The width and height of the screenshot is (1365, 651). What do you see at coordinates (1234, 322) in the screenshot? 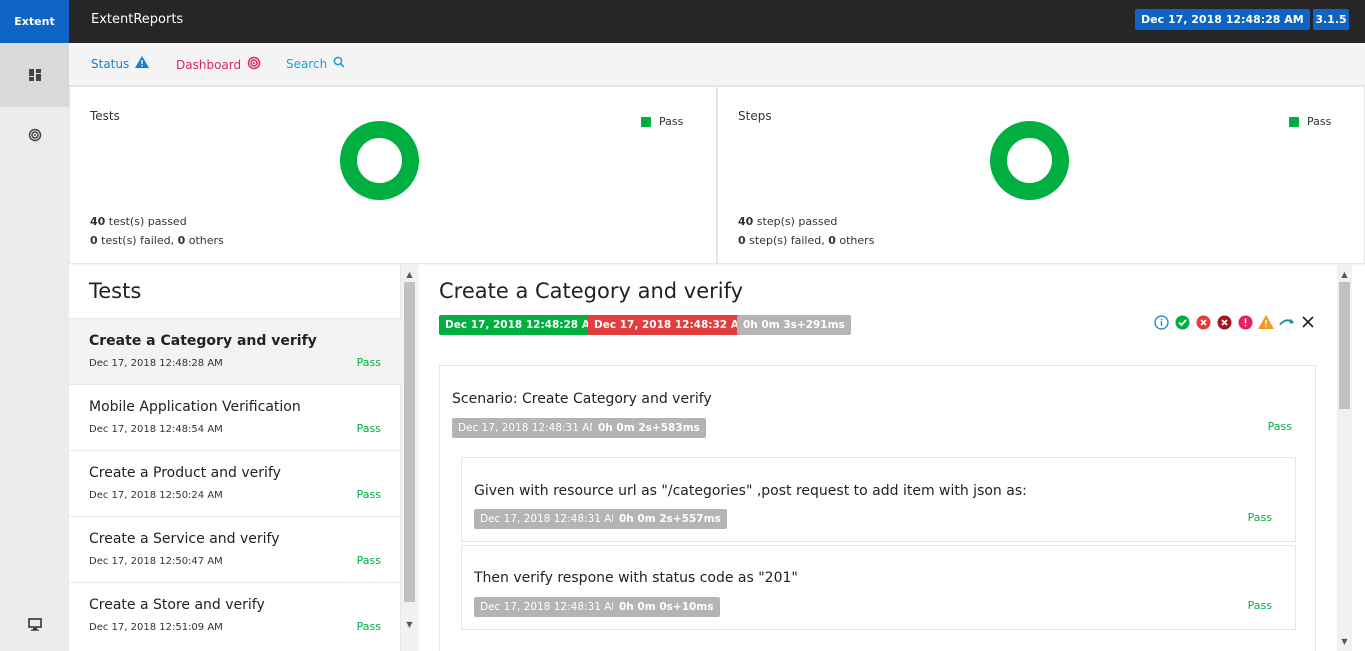
I see `status-filter-bar` at bounding box center [1234, 322].